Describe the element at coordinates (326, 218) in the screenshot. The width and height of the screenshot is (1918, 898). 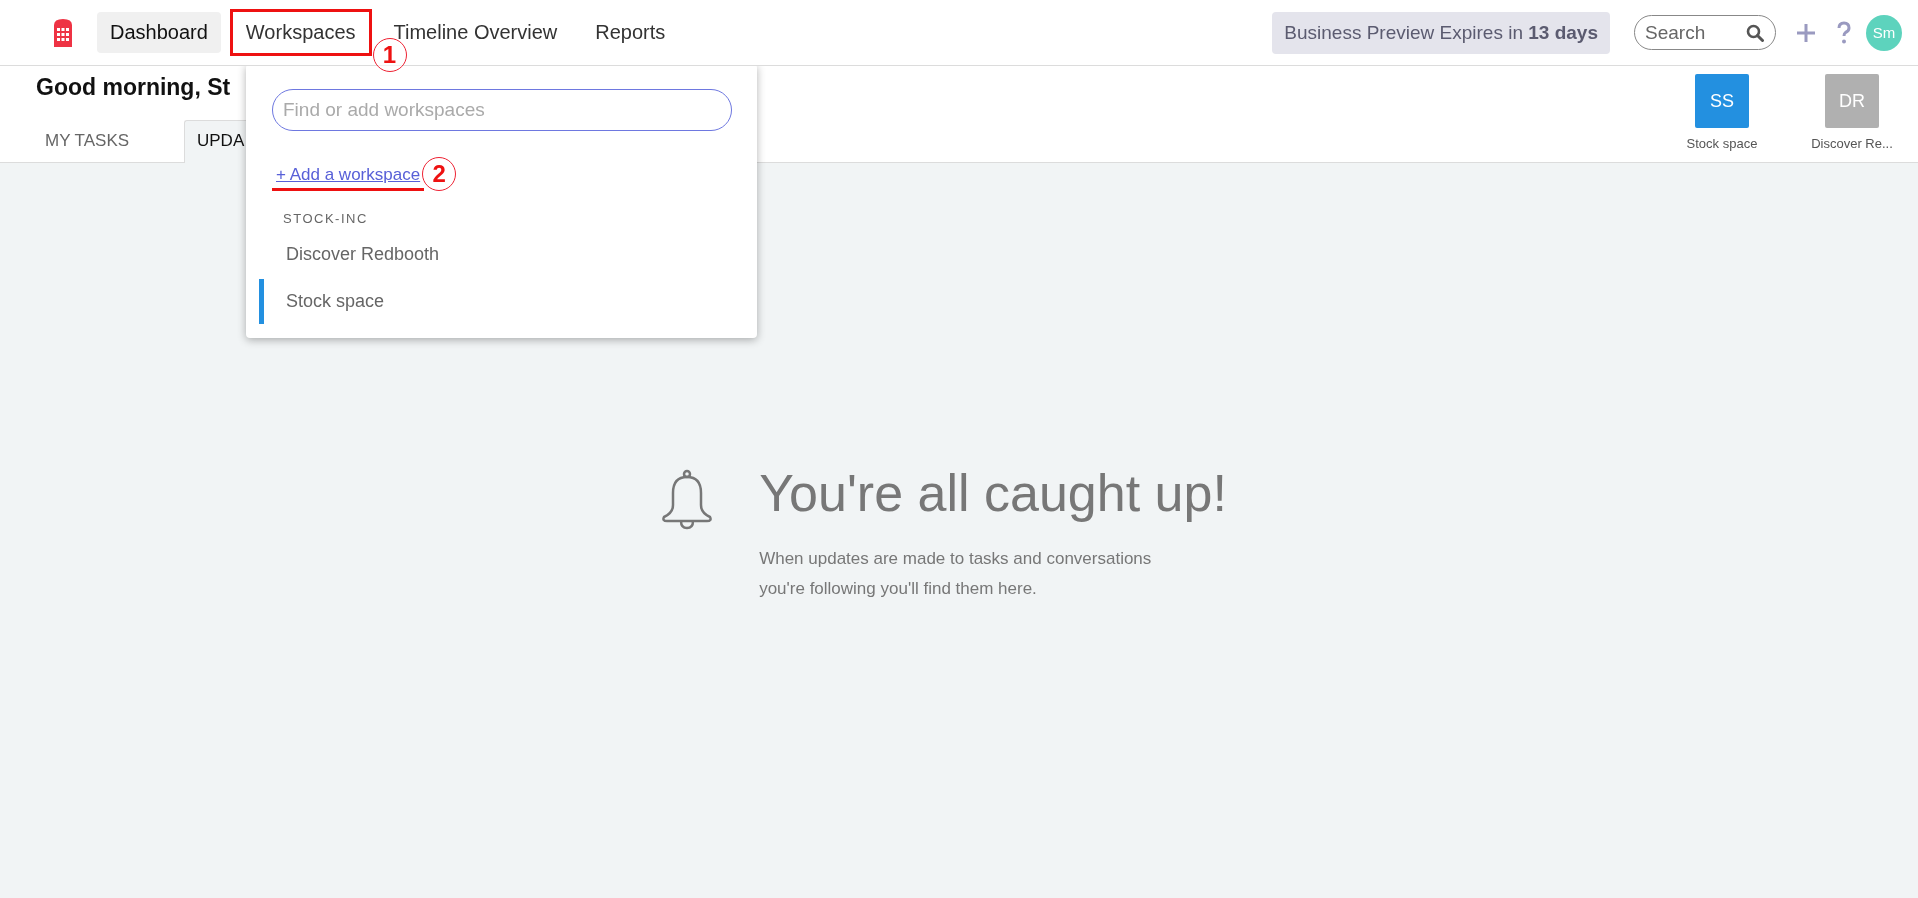
I see `group-label: STOCK-INC` at that location.